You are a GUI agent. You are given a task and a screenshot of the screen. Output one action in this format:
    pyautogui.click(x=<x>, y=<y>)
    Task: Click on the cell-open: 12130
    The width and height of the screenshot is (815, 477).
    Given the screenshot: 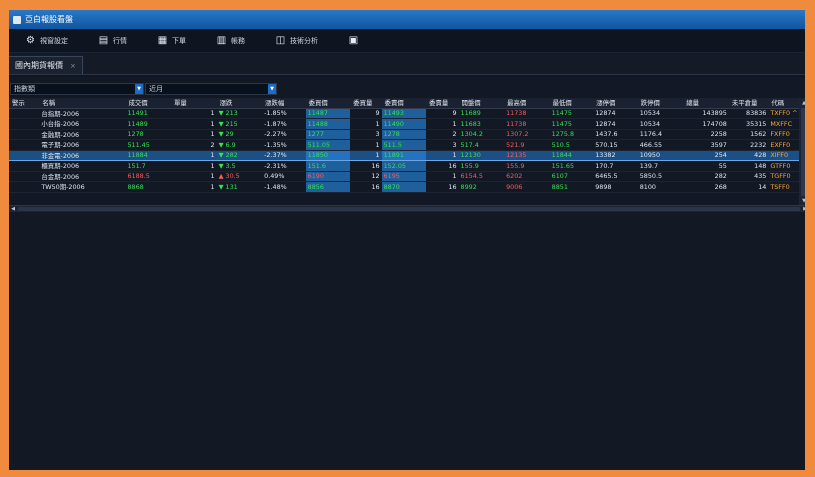 What is the action you would take?
    pyautogui.click(x=481, y=155)
    